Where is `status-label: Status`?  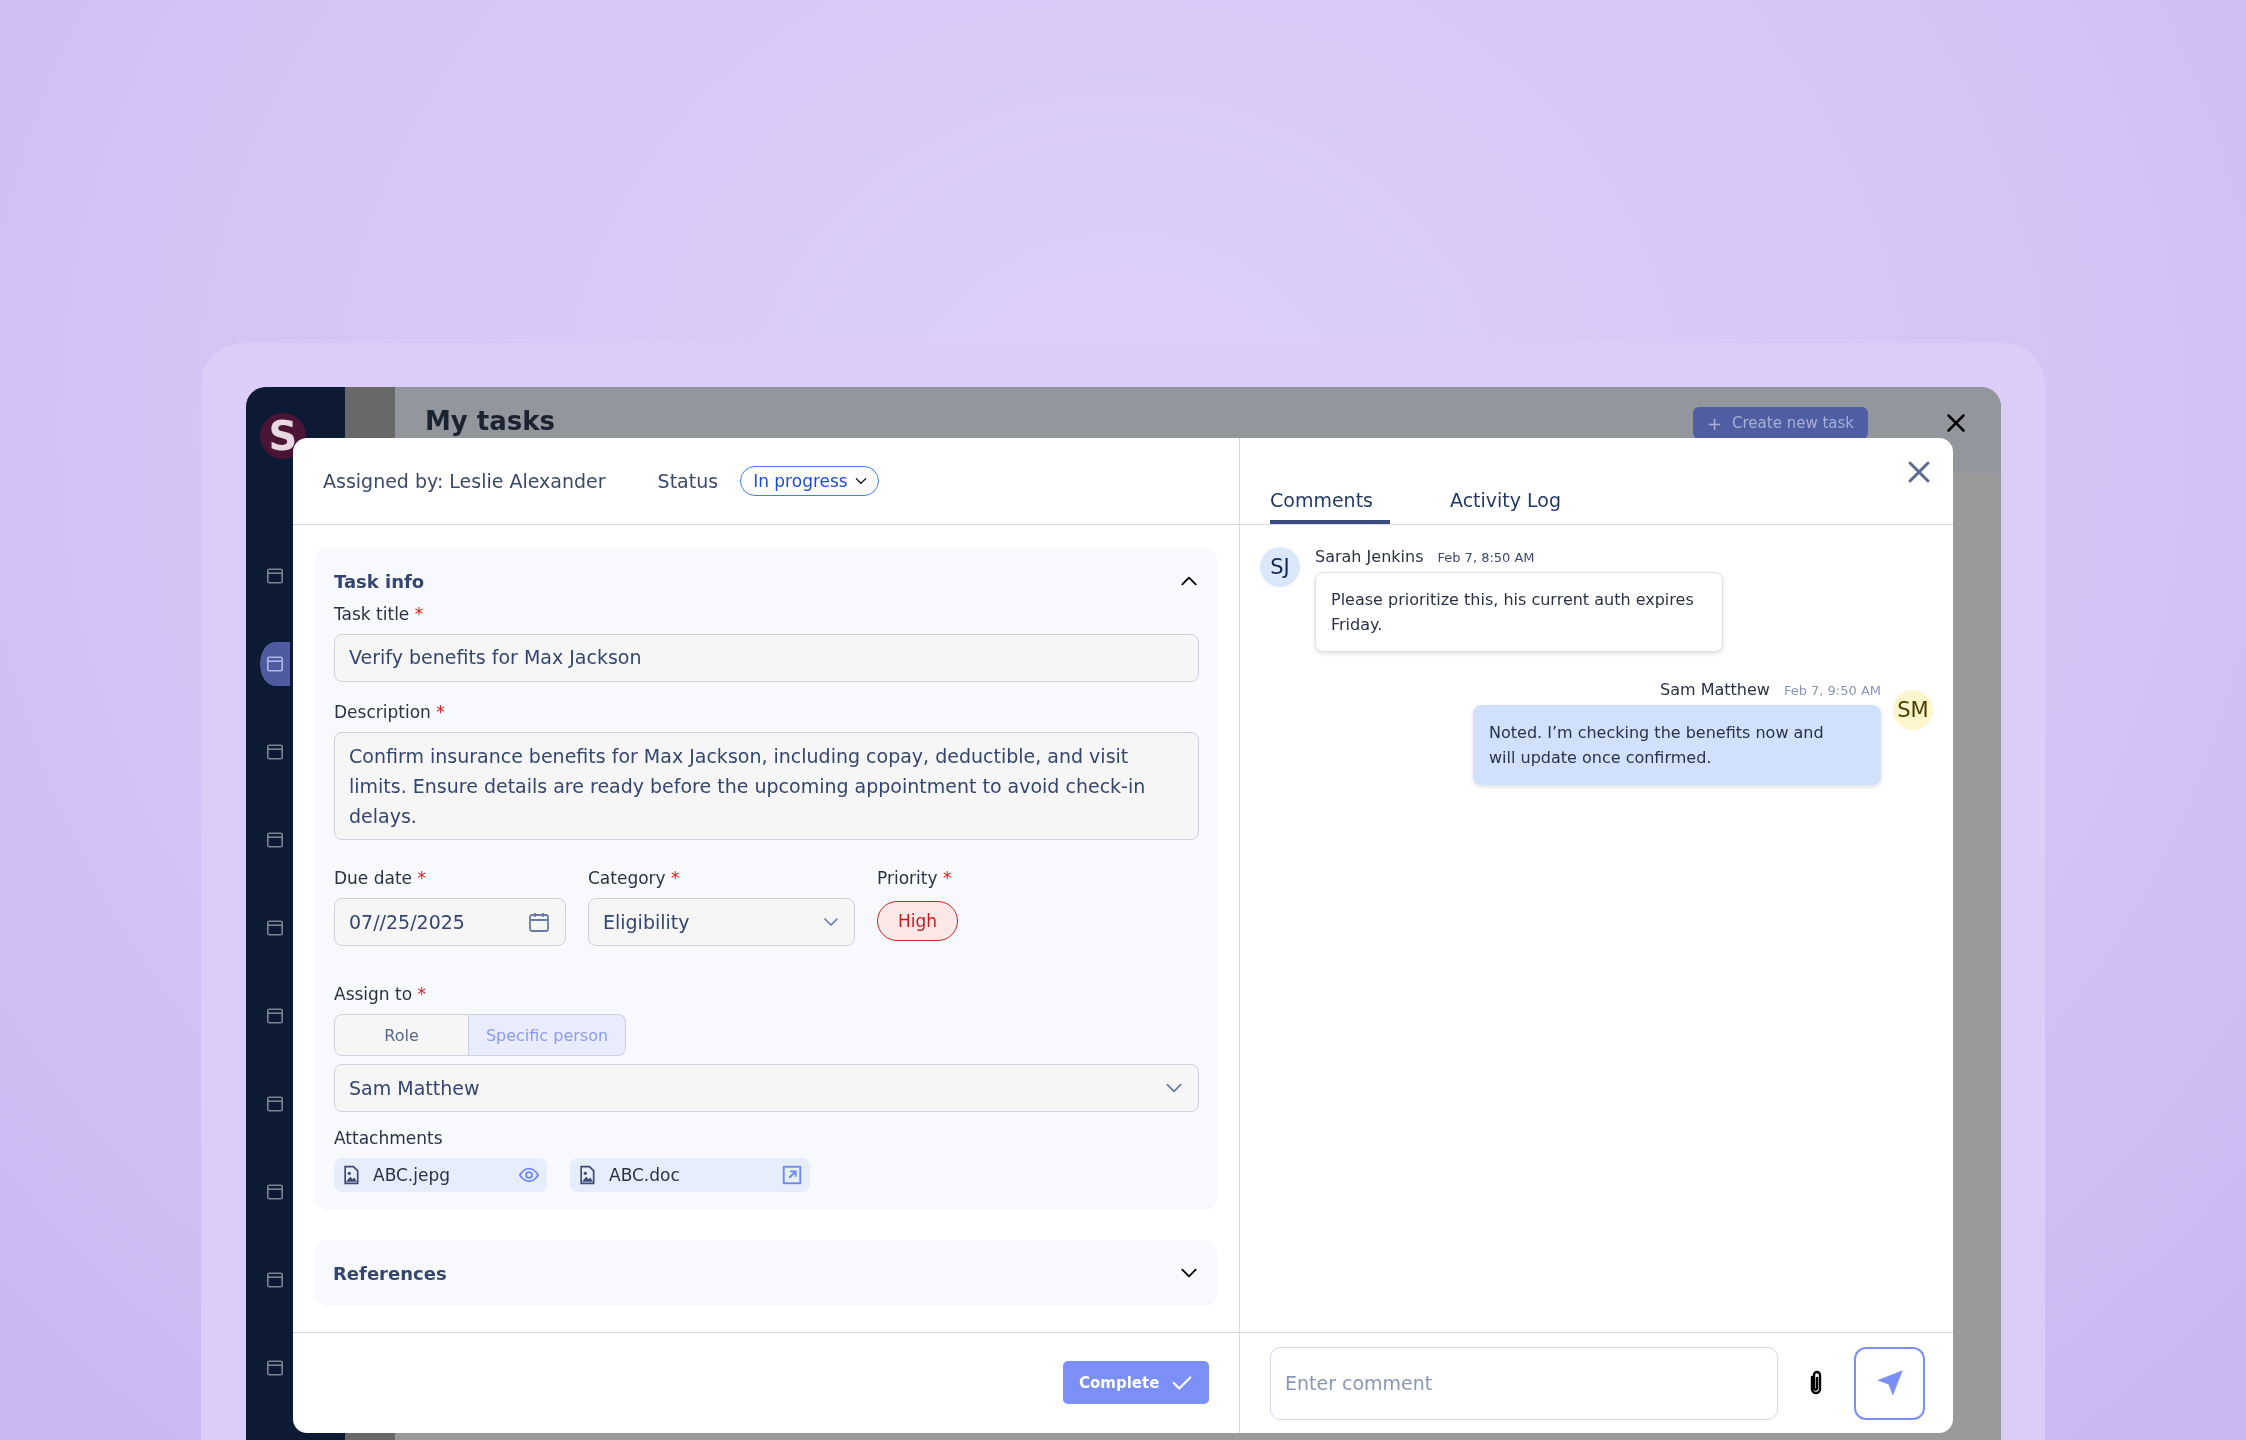 status-label: Status is located at coordinates (688, 481).